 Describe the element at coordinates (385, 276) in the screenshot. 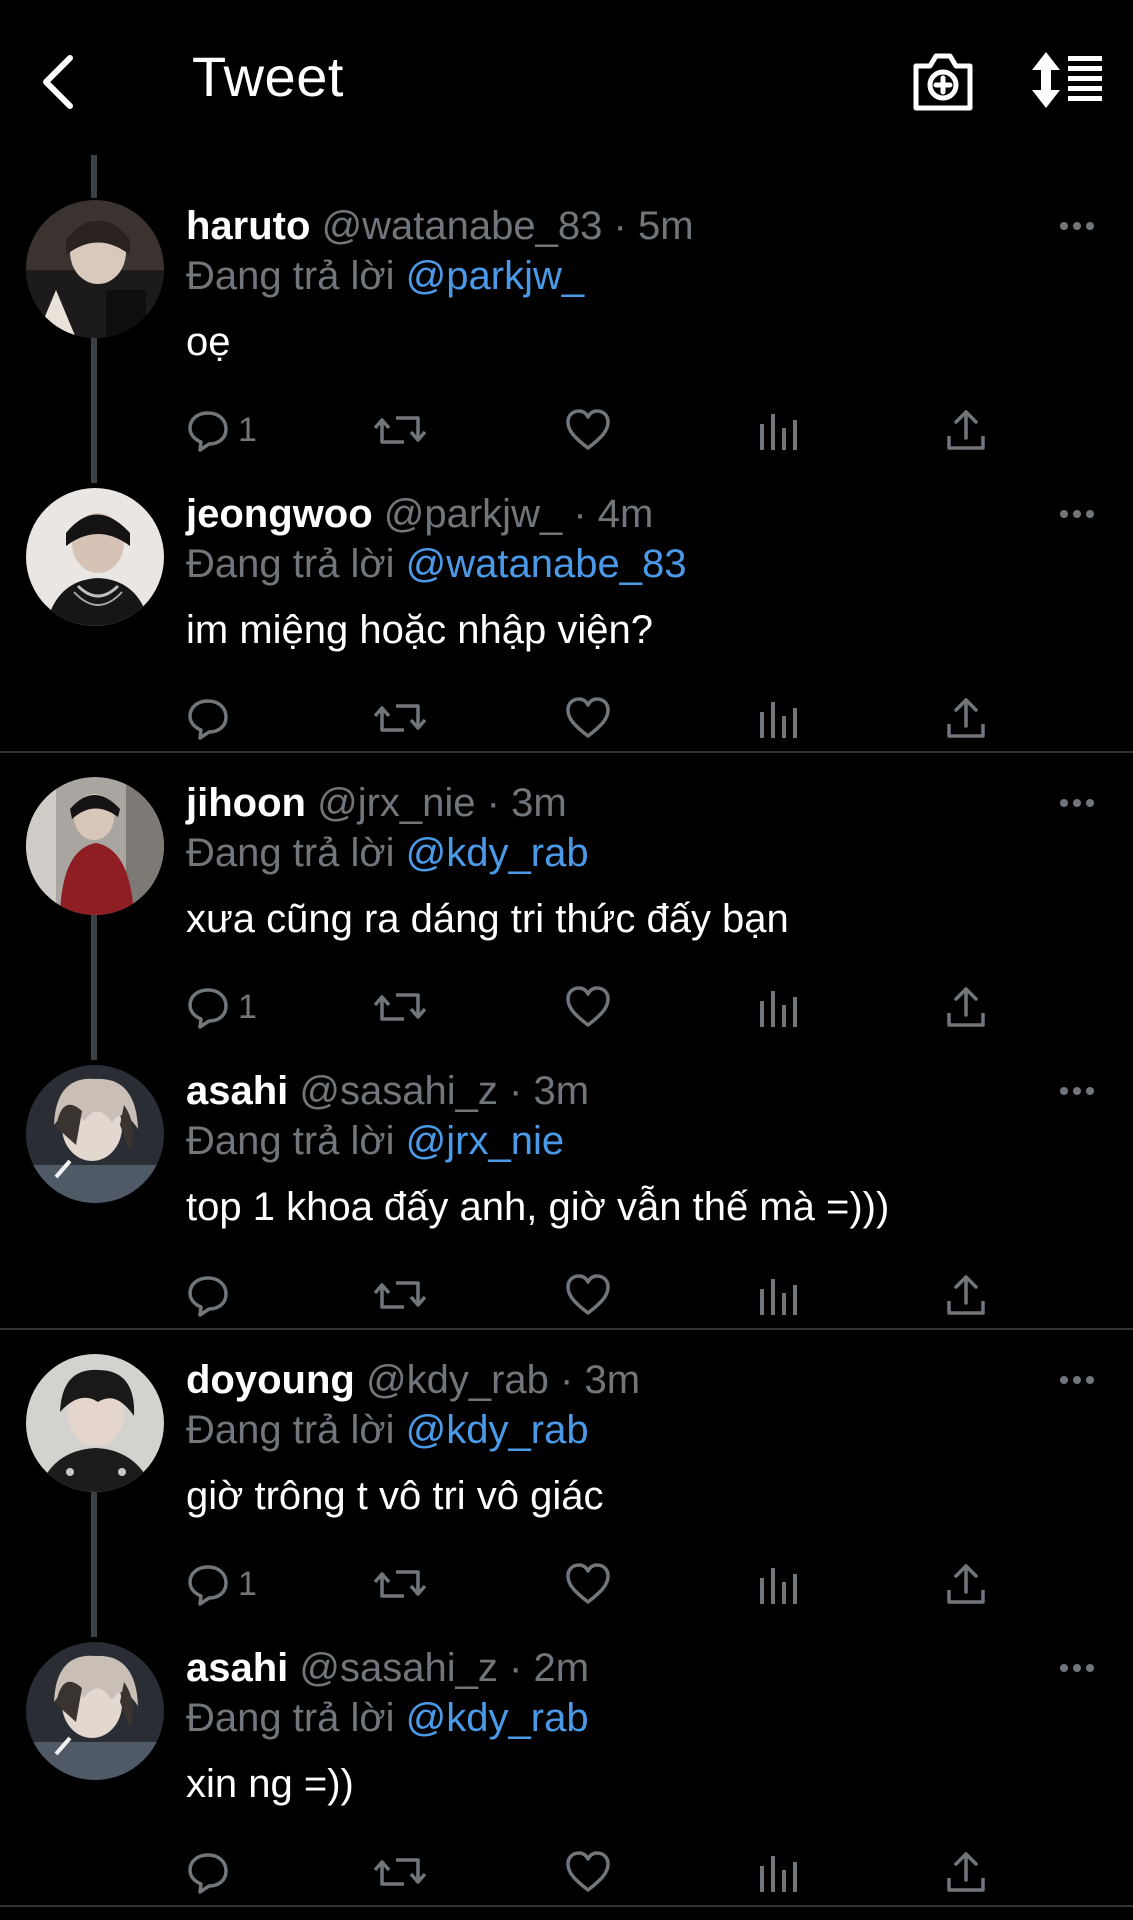

I see `reply-context: Đang trả lời @parkjw_` at that location.